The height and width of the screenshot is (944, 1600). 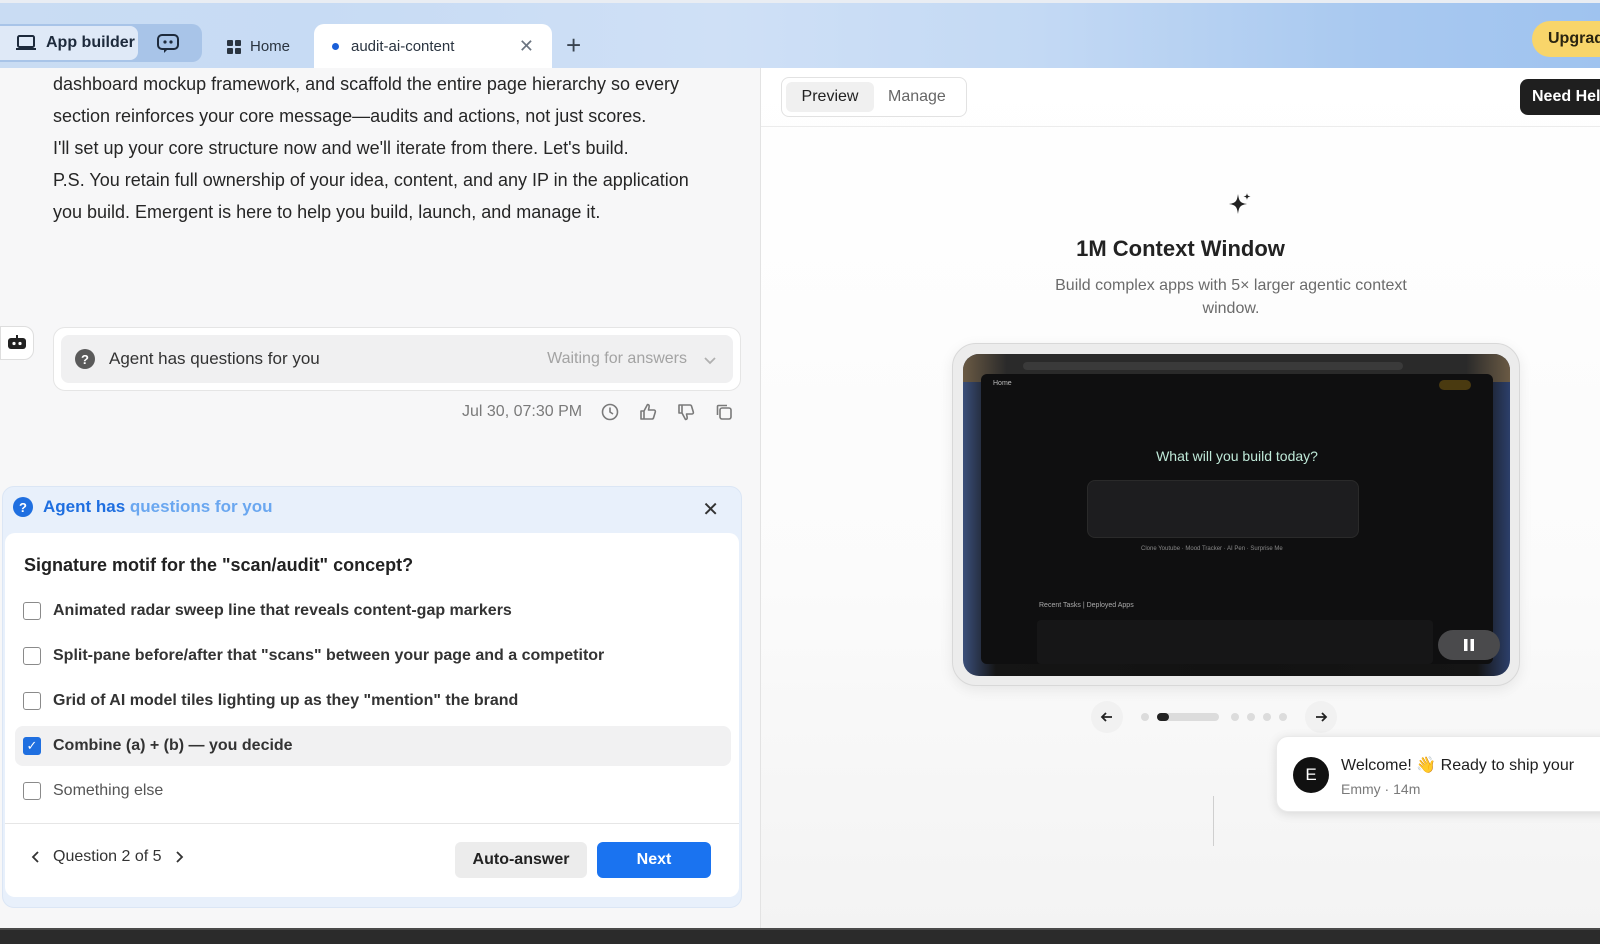 I want to click on question-pager: Question 2 of 5, so click(x=107, y=857).